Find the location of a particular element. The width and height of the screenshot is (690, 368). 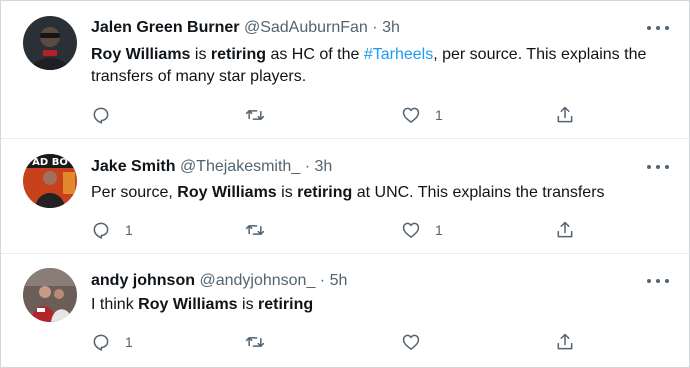

svg-text: AD BO is located at coordinates (50, 162).